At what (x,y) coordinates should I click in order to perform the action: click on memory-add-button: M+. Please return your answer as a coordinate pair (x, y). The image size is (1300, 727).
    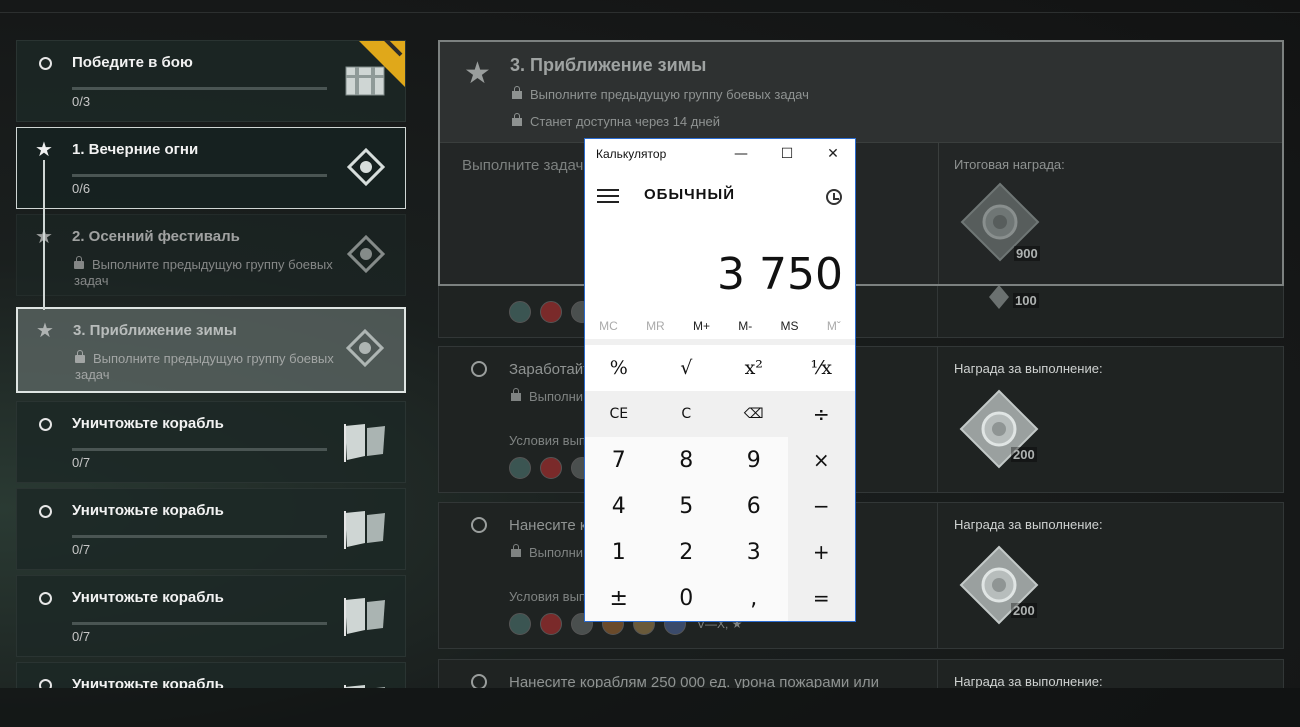
    Looking at the image, I should click on (701, 331).